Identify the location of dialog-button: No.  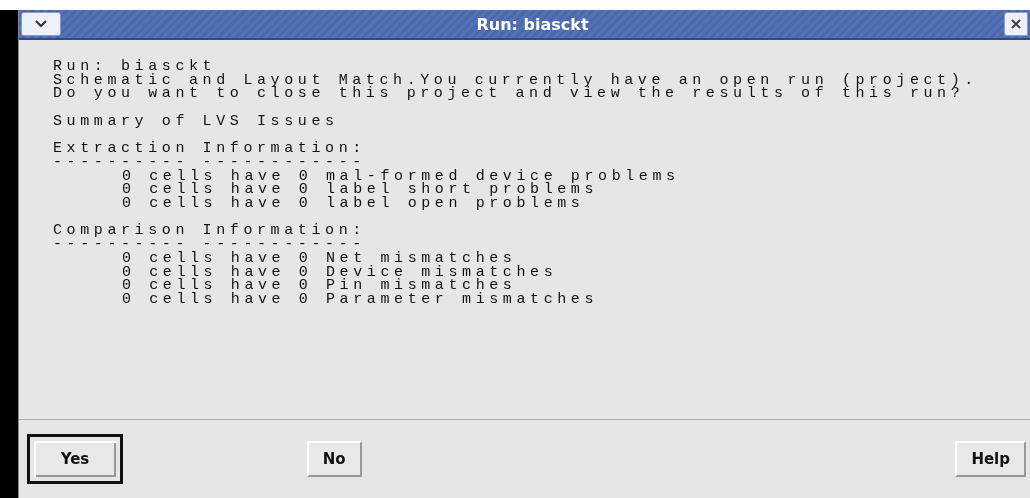
(334, 459).